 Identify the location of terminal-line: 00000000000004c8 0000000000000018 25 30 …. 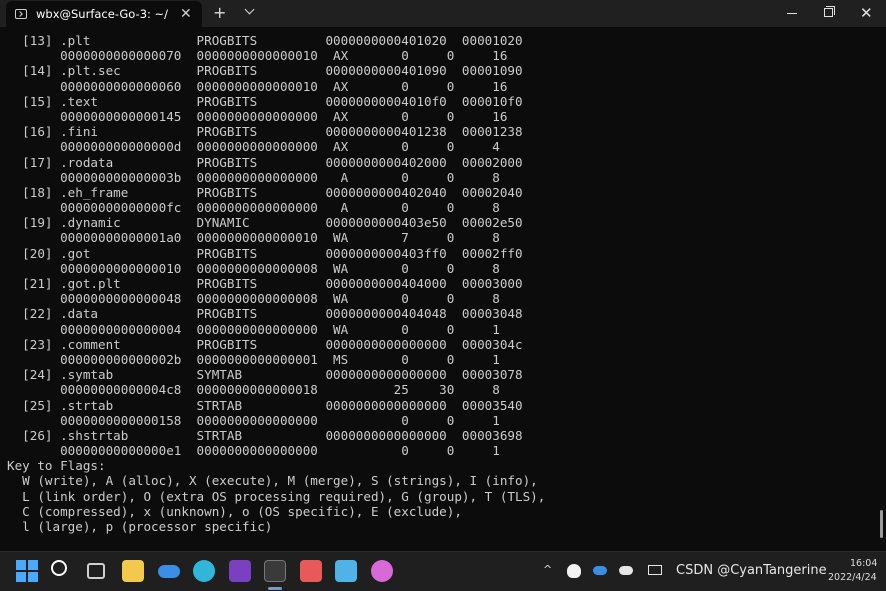
(253, 390).